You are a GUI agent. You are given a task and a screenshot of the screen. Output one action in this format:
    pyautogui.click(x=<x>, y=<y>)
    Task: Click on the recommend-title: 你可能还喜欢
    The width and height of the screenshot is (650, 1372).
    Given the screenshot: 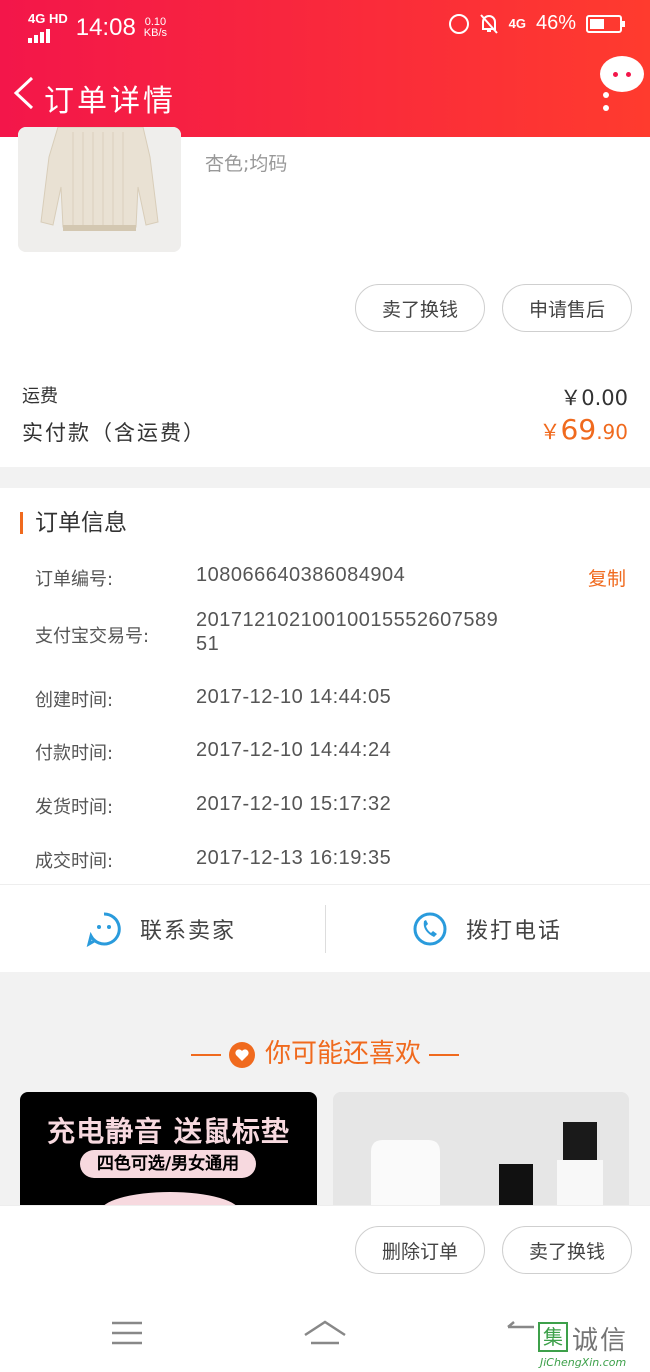 What is the action you would take?
    pyautogui.click(x=342, y=1054)
    